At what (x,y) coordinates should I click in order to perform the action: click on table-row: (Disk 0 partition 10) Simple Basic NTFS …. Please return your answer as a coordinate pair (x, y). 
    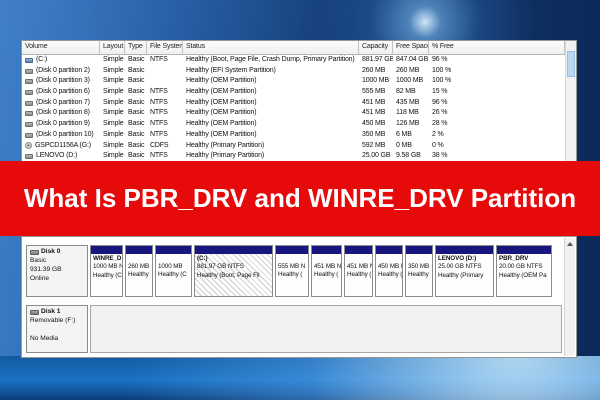
    Looking at the image, I should click on (299, 135).